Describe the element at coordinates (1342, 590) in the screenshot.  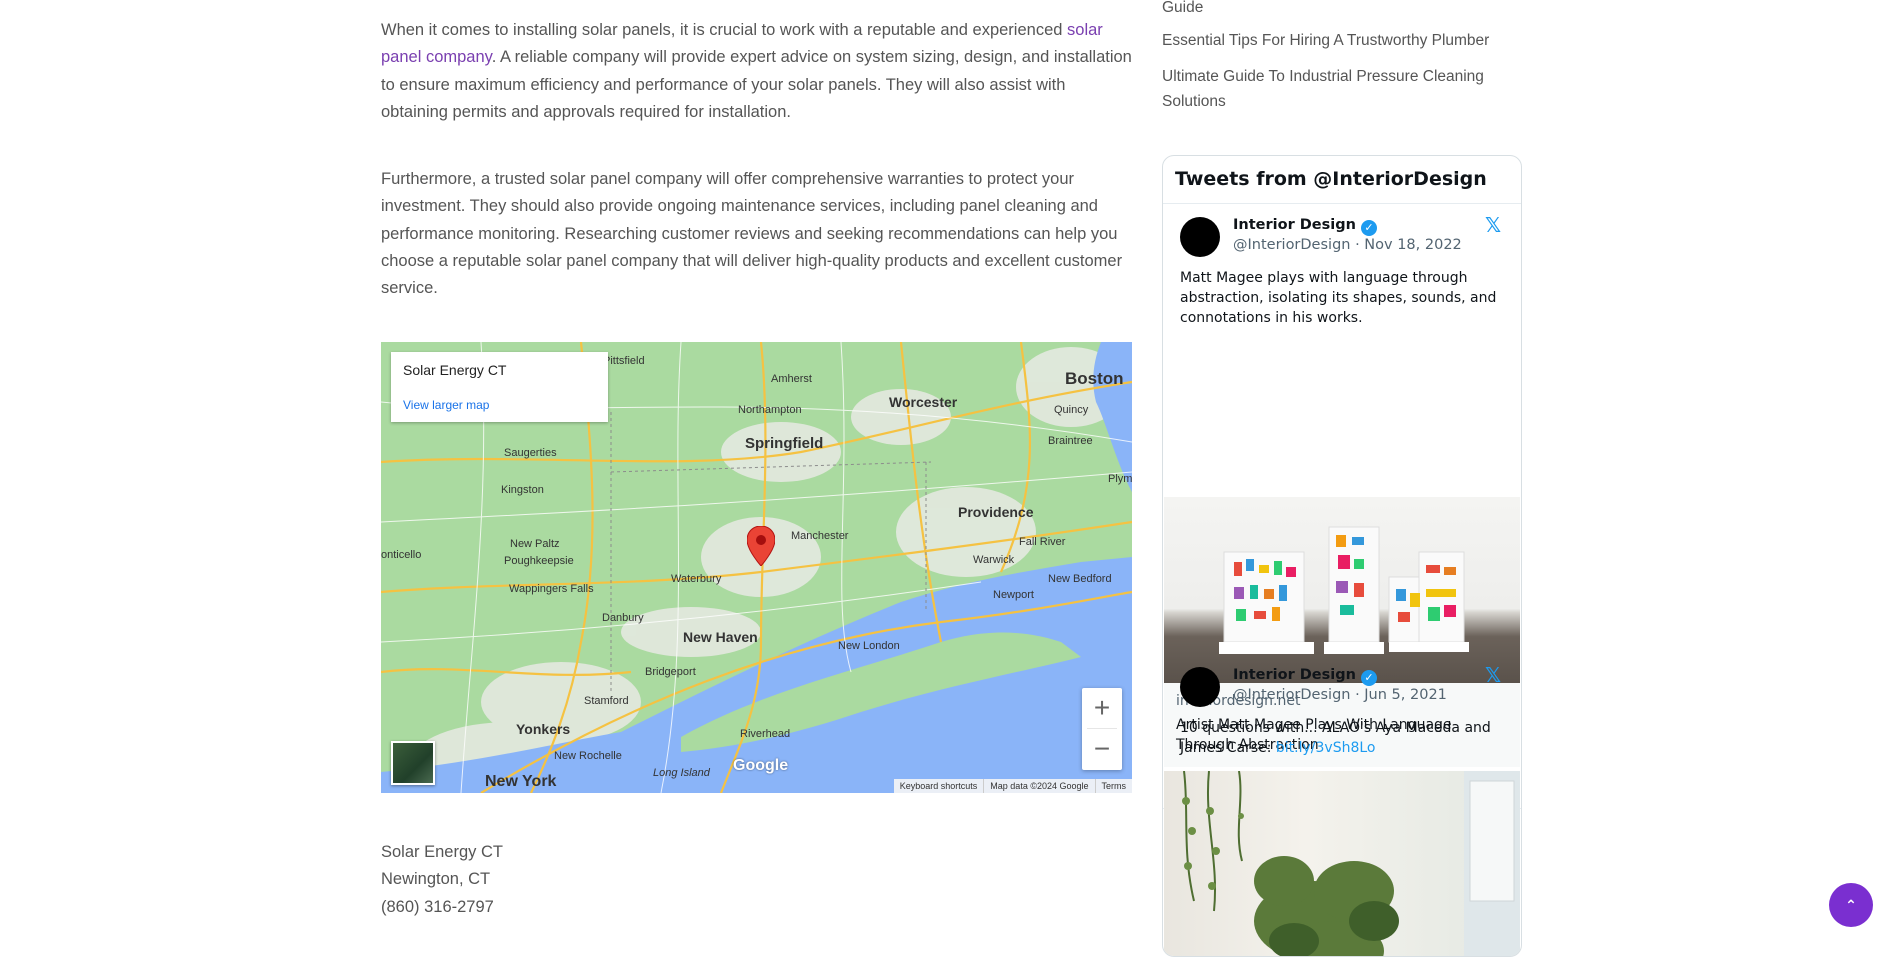
I see `tweet-card-image` at that location.